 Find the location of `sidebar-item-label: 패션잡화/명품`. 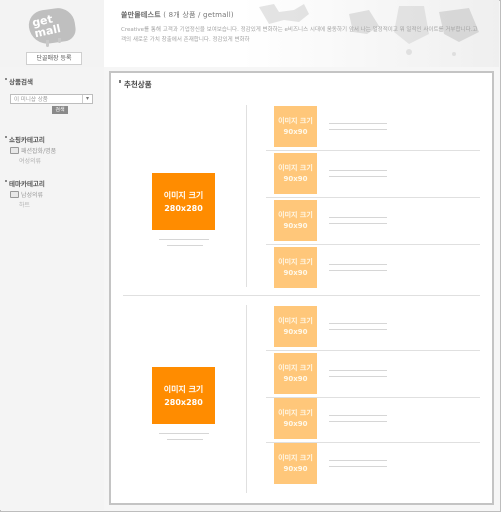

sidebar-item-label: 패션잡화/명품 is located at coordinates (39, 151).